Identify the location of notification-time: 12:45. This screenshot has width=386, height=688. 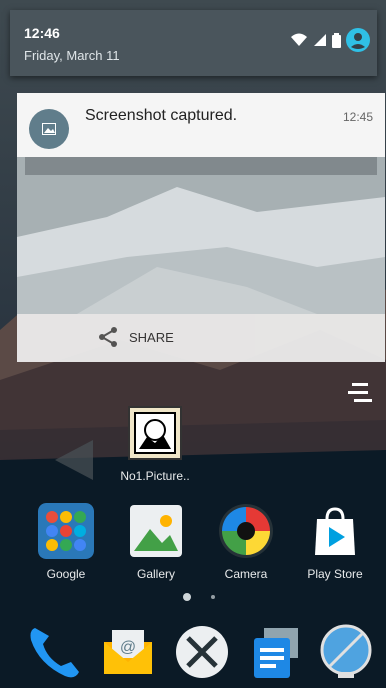
(357, 117).